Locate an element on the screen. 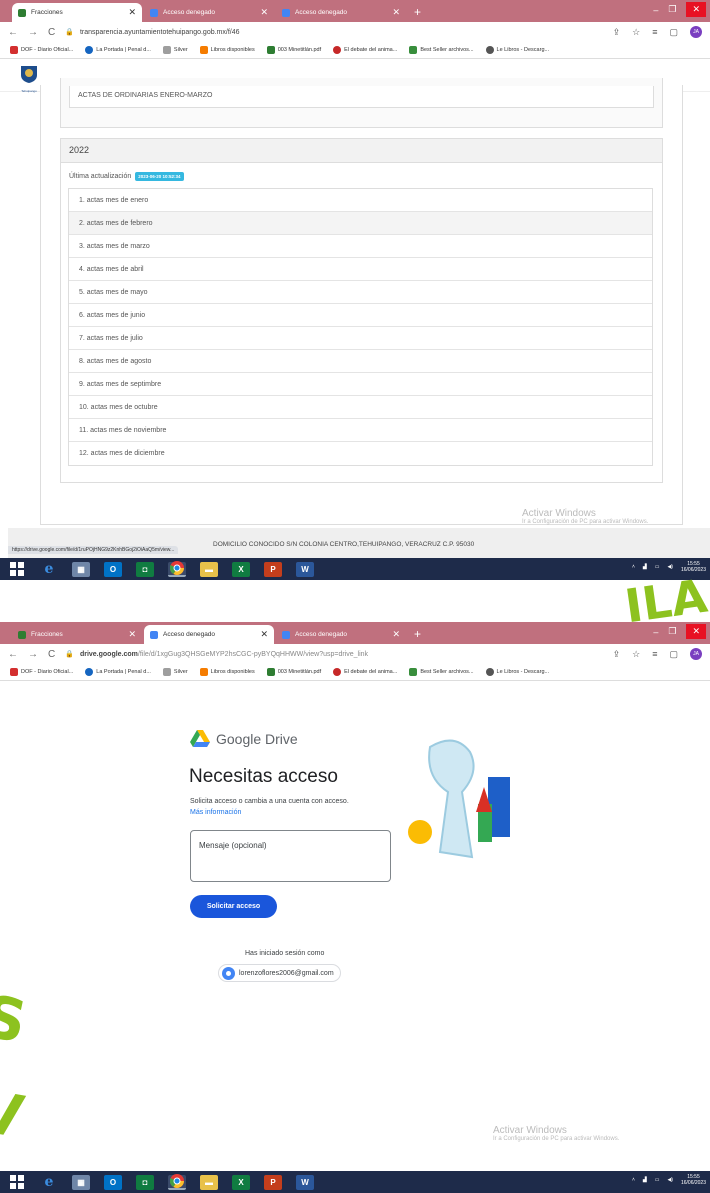 The width and height of the screenshot is (710, 1193). list-item: 5. actas mes de mayo is located at coordinates (360, 292).